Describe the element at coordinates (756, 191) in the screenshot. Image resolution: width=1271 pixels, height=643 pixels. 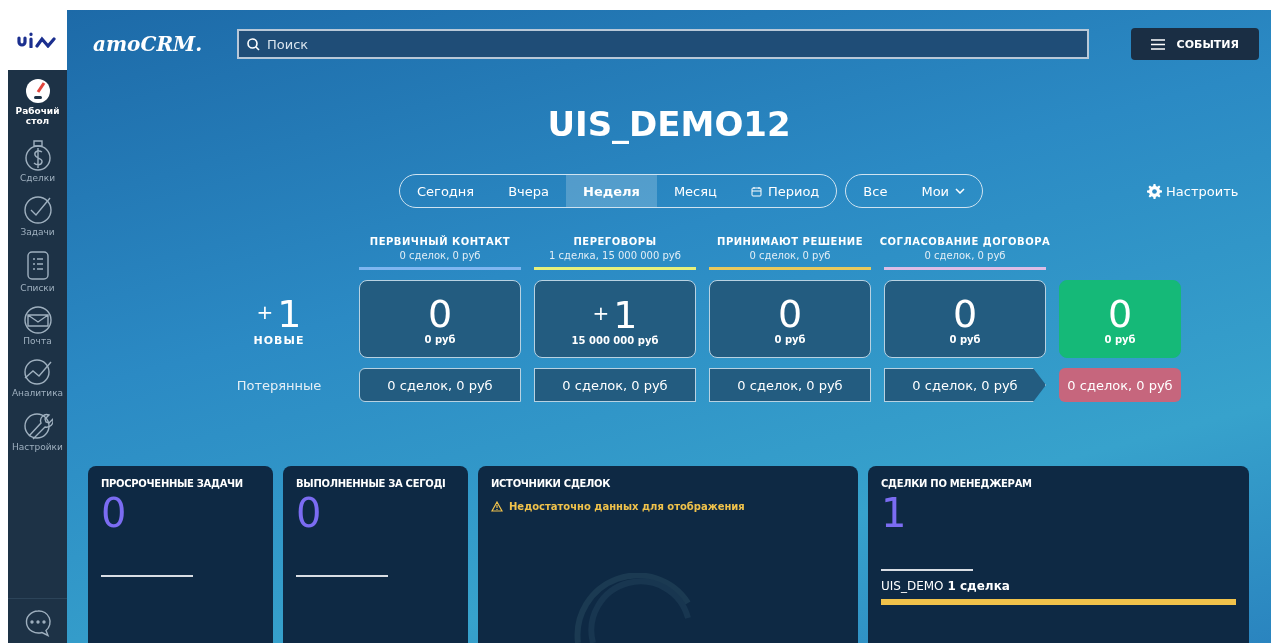
I see `calendar-icon` at that location.